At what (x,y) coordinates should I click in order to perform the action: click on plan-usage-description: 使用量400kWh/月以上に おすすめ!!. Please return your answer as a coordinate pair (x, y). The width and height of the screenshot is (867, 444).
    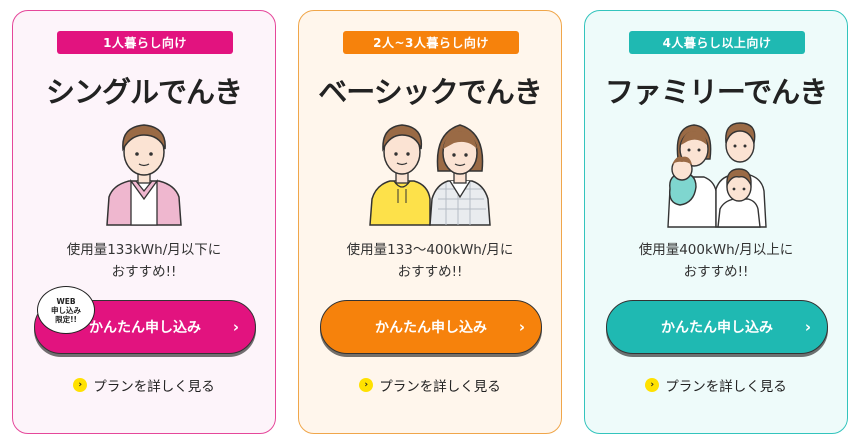
    Looking at the image, I should click on (716, 261).